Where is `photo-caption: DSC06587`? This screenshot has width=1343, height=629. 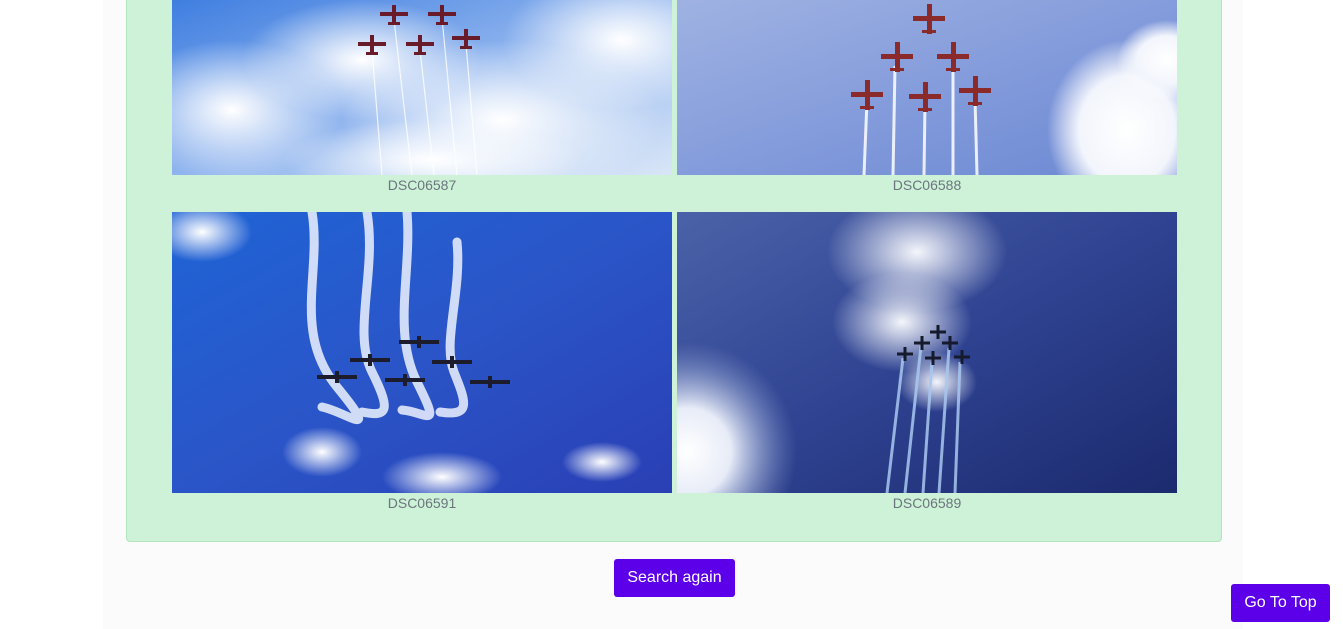 photo-caption: DSC06587 is located at coordinates (422, 185).